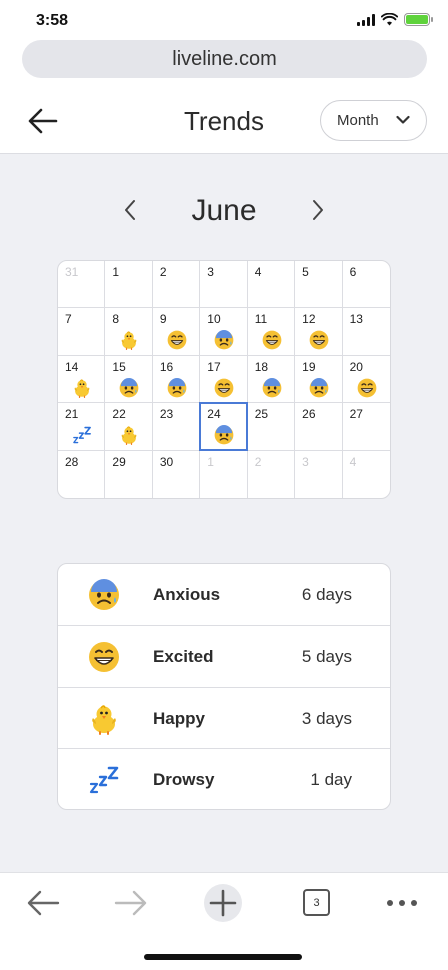 Image resolution: width=448 pixels, height=970 pixels. Describe the element at coordinates (44, 903) in the screenshot. I see `browser-back-icon` at that location.